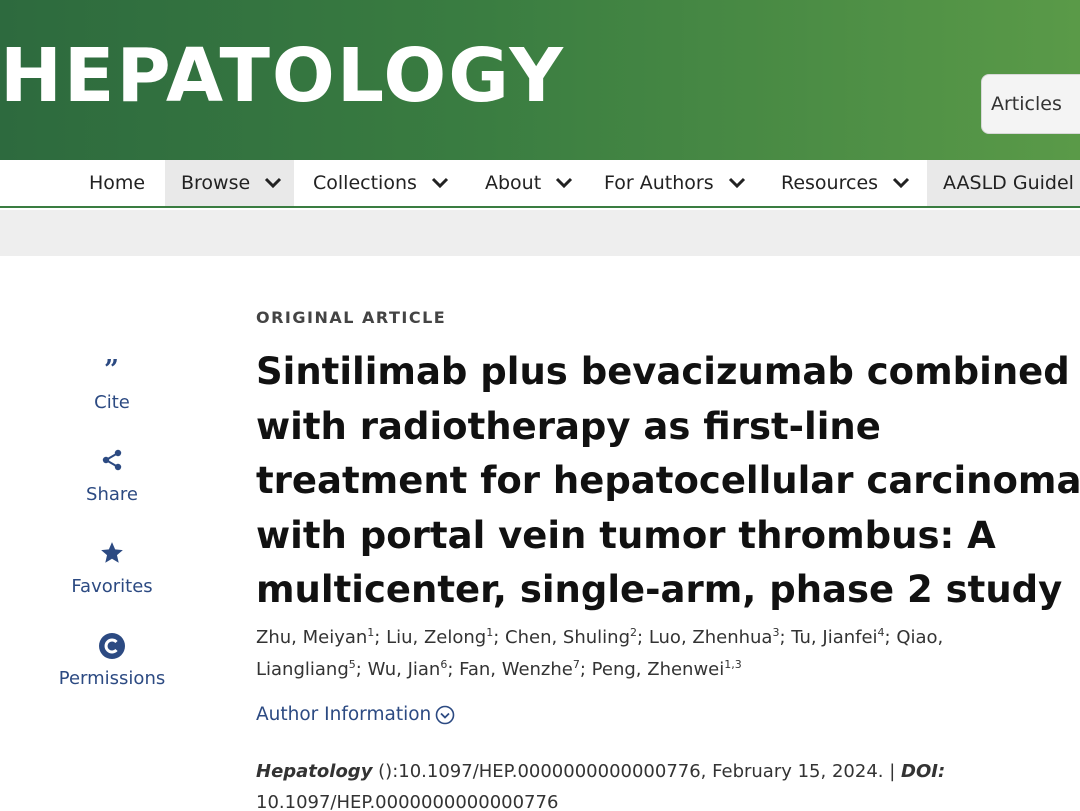  I want to click on doi-value: 10.1097/HEP.0000000000000776, so click(656, 799).